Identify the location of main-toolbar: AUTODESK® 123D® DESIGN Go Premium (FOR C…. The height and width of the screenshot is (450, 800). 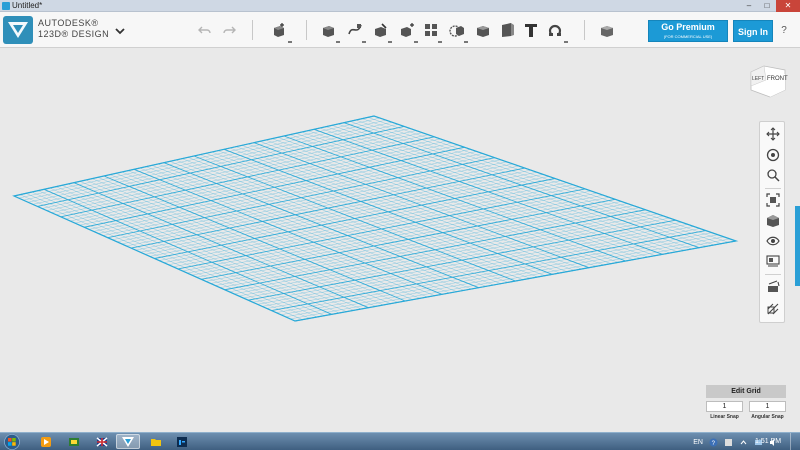
(400, 30).